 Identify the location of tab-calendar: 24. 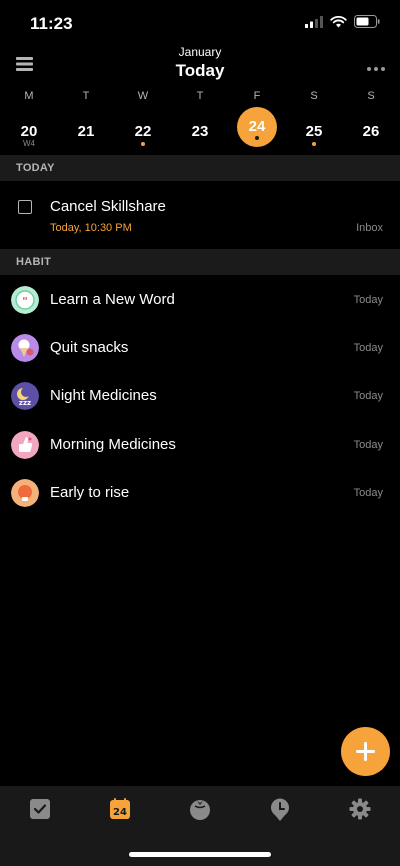
(120, 811).